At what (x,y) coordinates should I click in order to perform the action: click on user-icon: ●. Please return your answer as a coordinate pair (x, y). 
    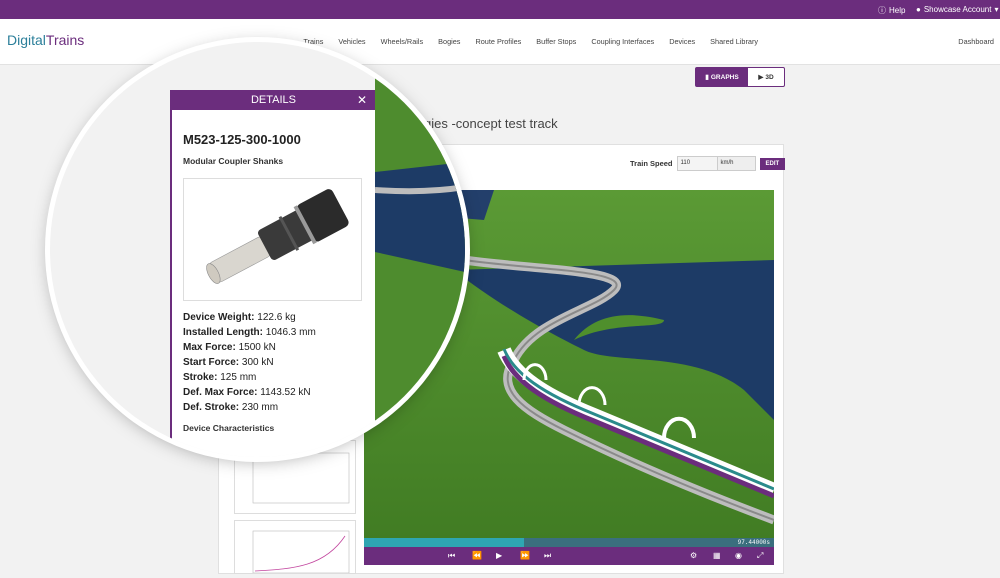
    Looking at the image, I should click on (918, 9).